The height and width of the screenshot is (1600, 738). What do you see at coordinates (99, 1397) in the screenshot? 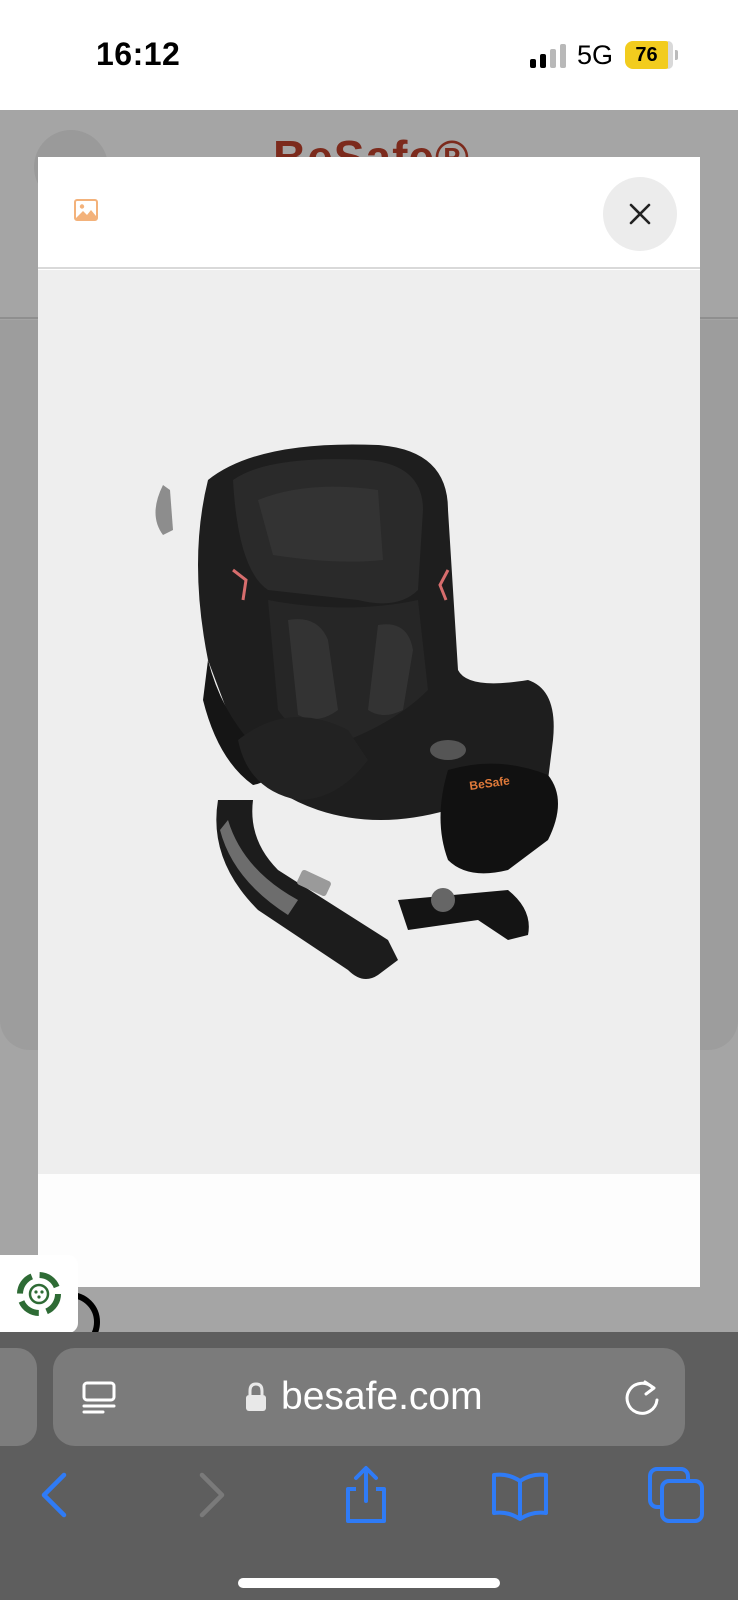
I see `reader-icon` at bounding box center [99, 1397].